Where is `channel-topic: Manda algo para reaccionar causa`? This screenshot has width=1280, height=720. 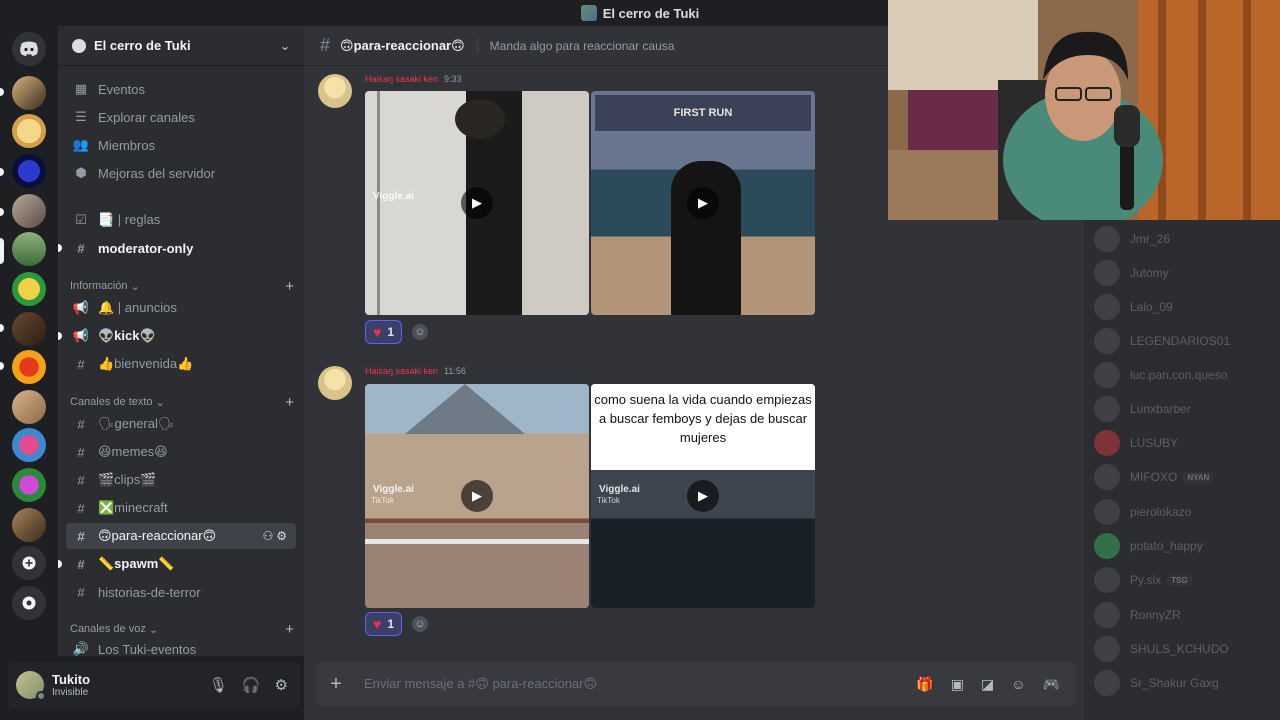 channel-topic: Manda algo para reaccionar causa is located at coordinates (582, 46).